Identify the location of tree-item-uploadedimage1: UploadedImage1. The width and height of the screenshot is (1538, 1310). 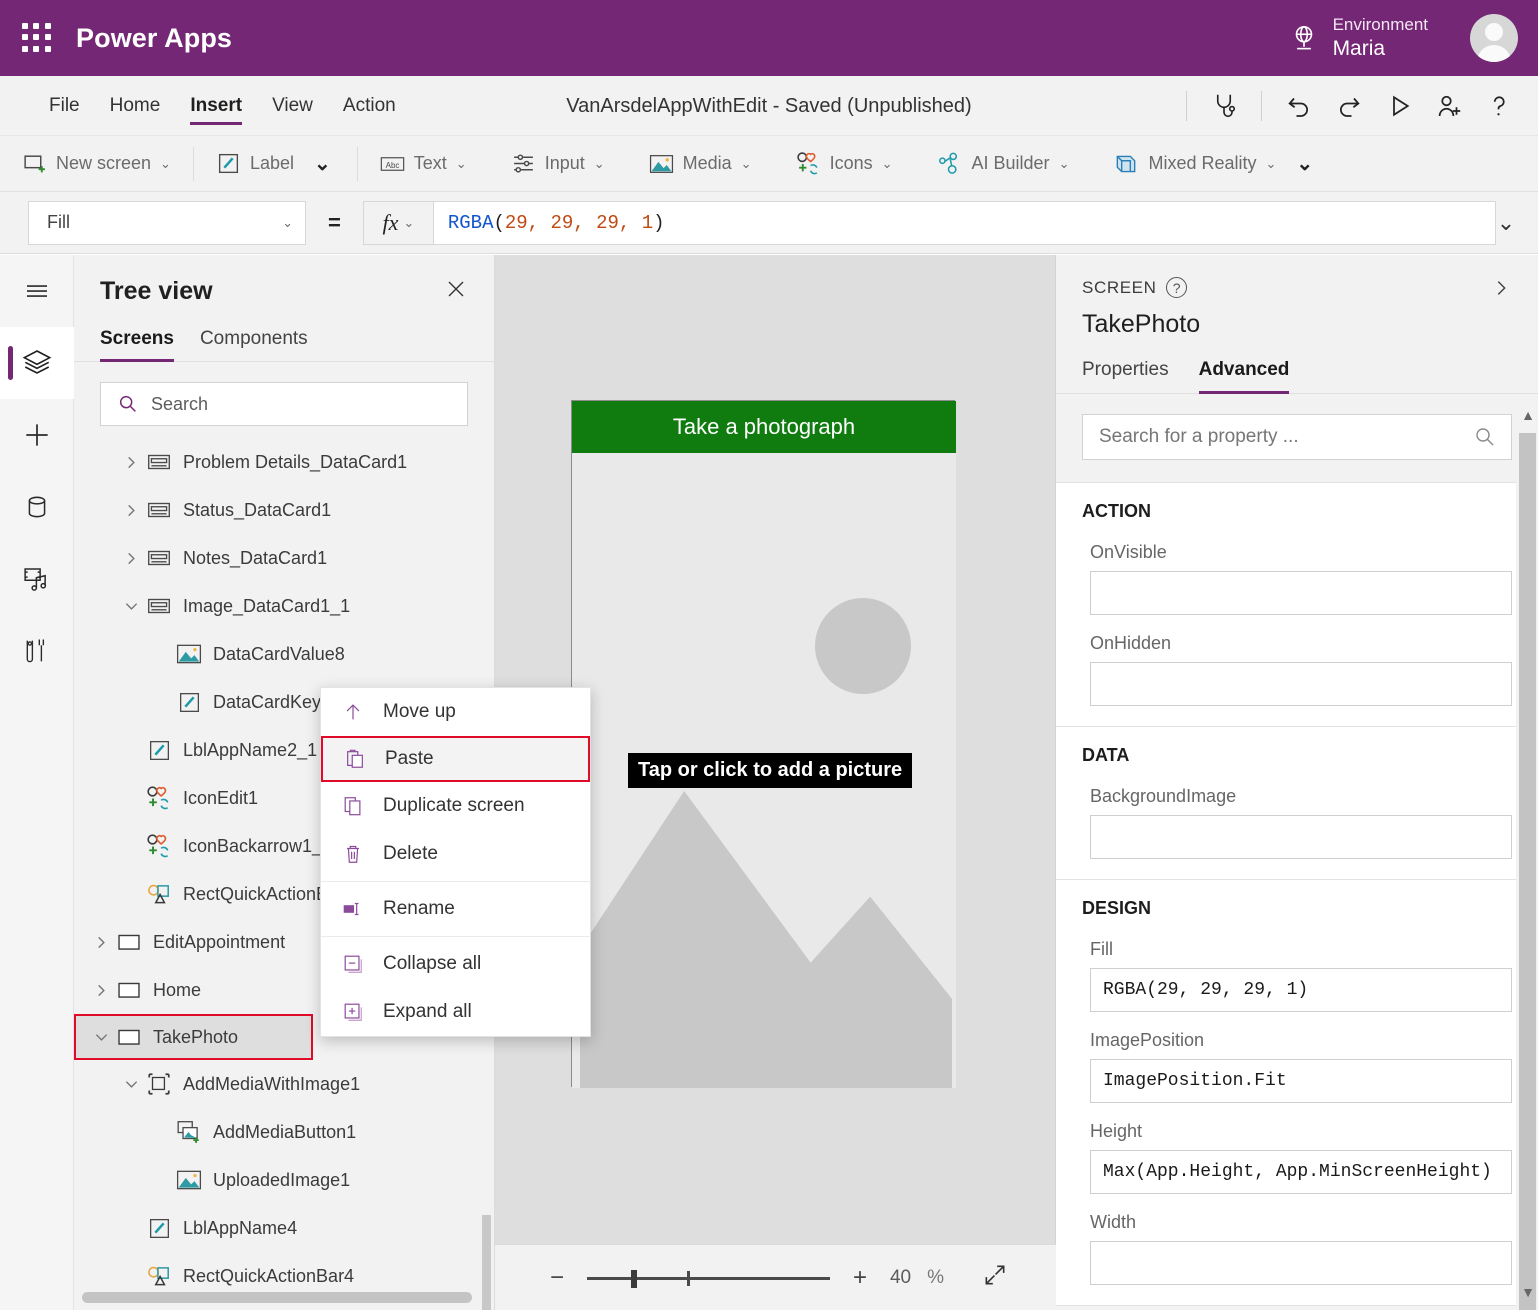
(284, 1180).